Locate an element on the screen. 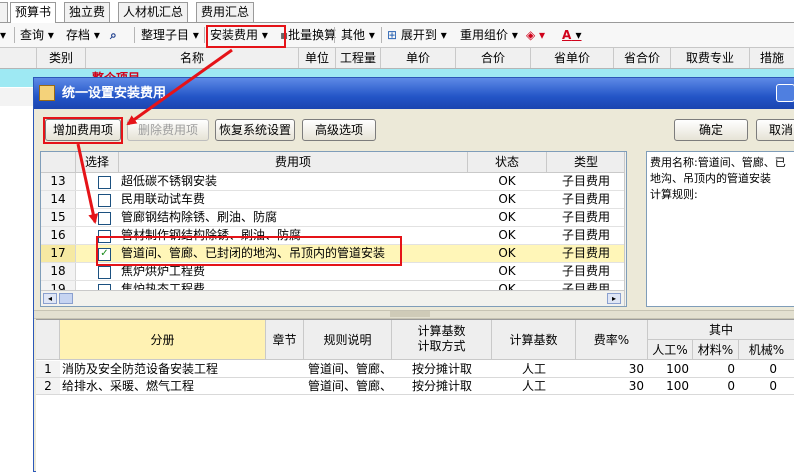  annotation-arrow-to-row17 is located at coordinates (87, 183).